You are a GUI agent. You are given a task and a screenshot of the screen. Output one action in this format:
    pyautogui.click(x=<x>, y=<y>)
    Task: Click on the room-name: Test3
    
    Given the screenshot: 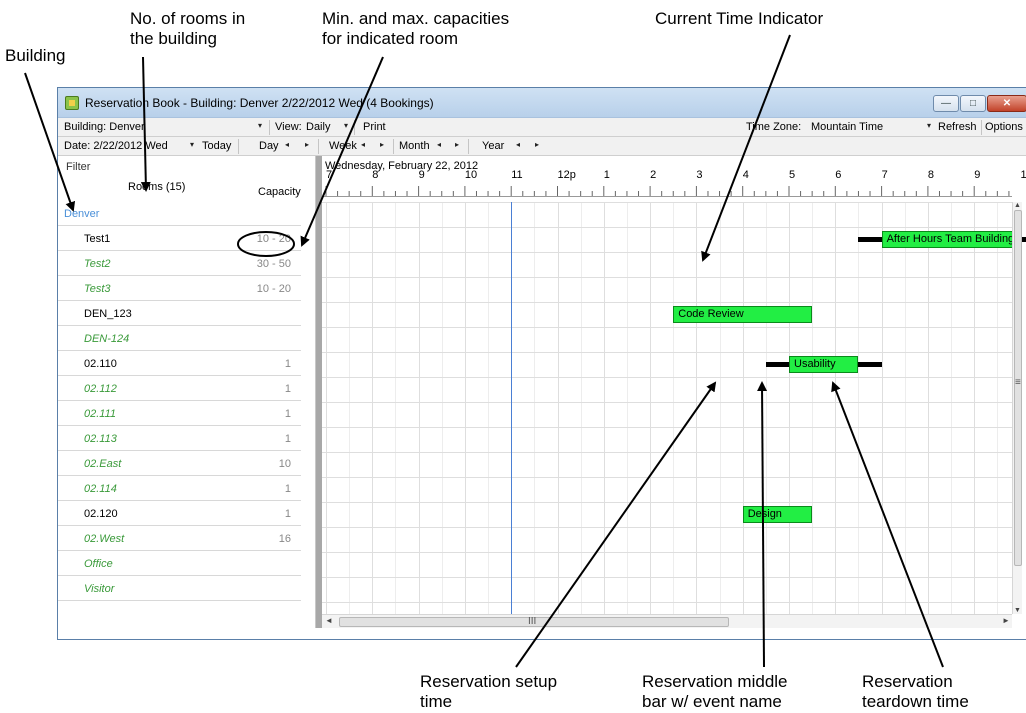 What is the action you would take?
    pyautogui.click(x=97, y=289)
    